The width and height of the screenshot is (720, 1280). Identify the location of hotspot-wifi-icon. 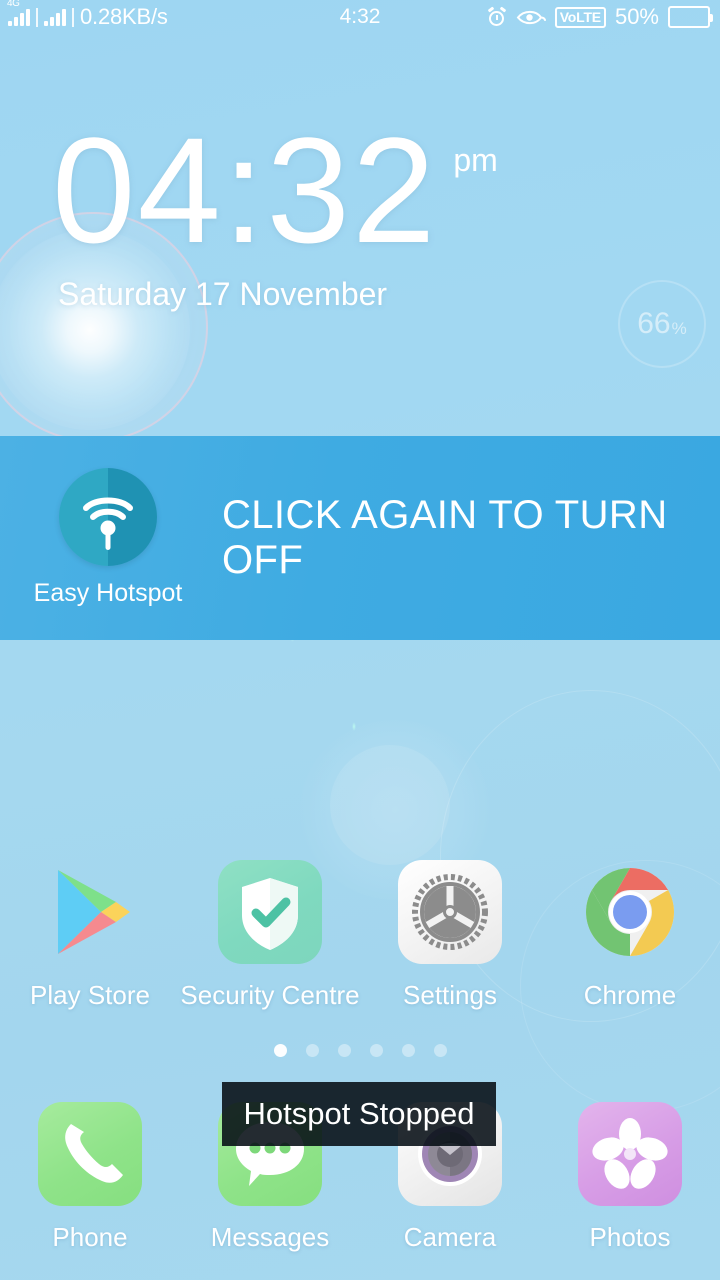
(108, 517).